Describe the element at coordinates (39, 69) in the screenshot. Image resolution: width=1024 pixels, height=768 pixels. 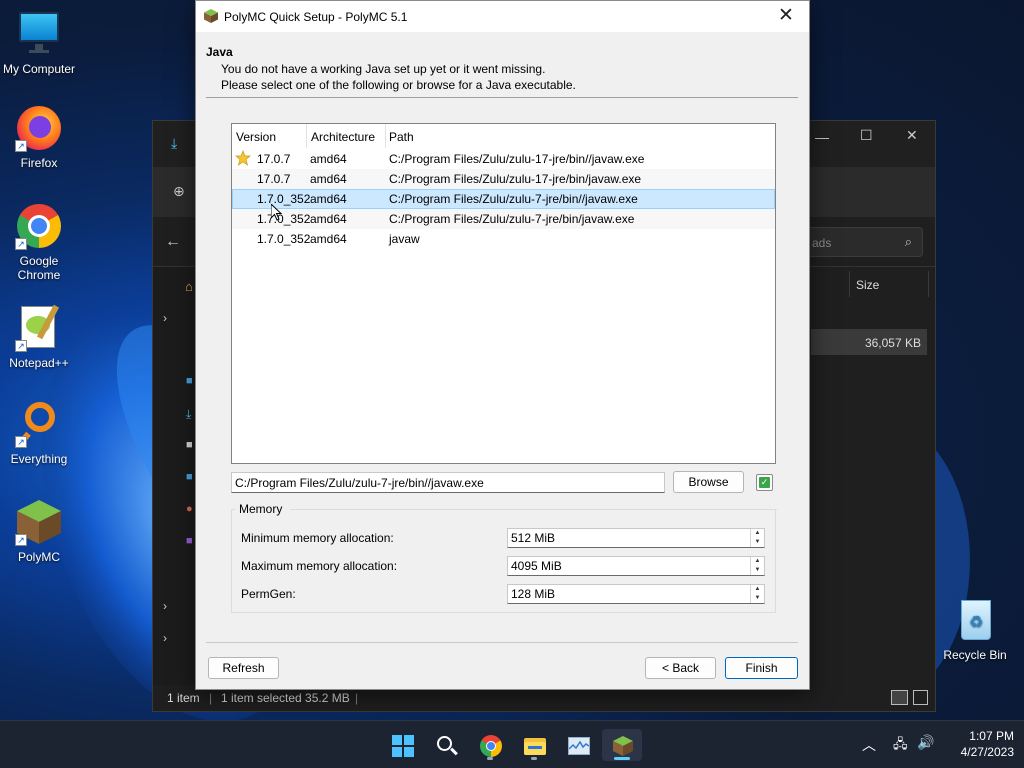
I see `desktop-icon-label: My Computer` at that location.